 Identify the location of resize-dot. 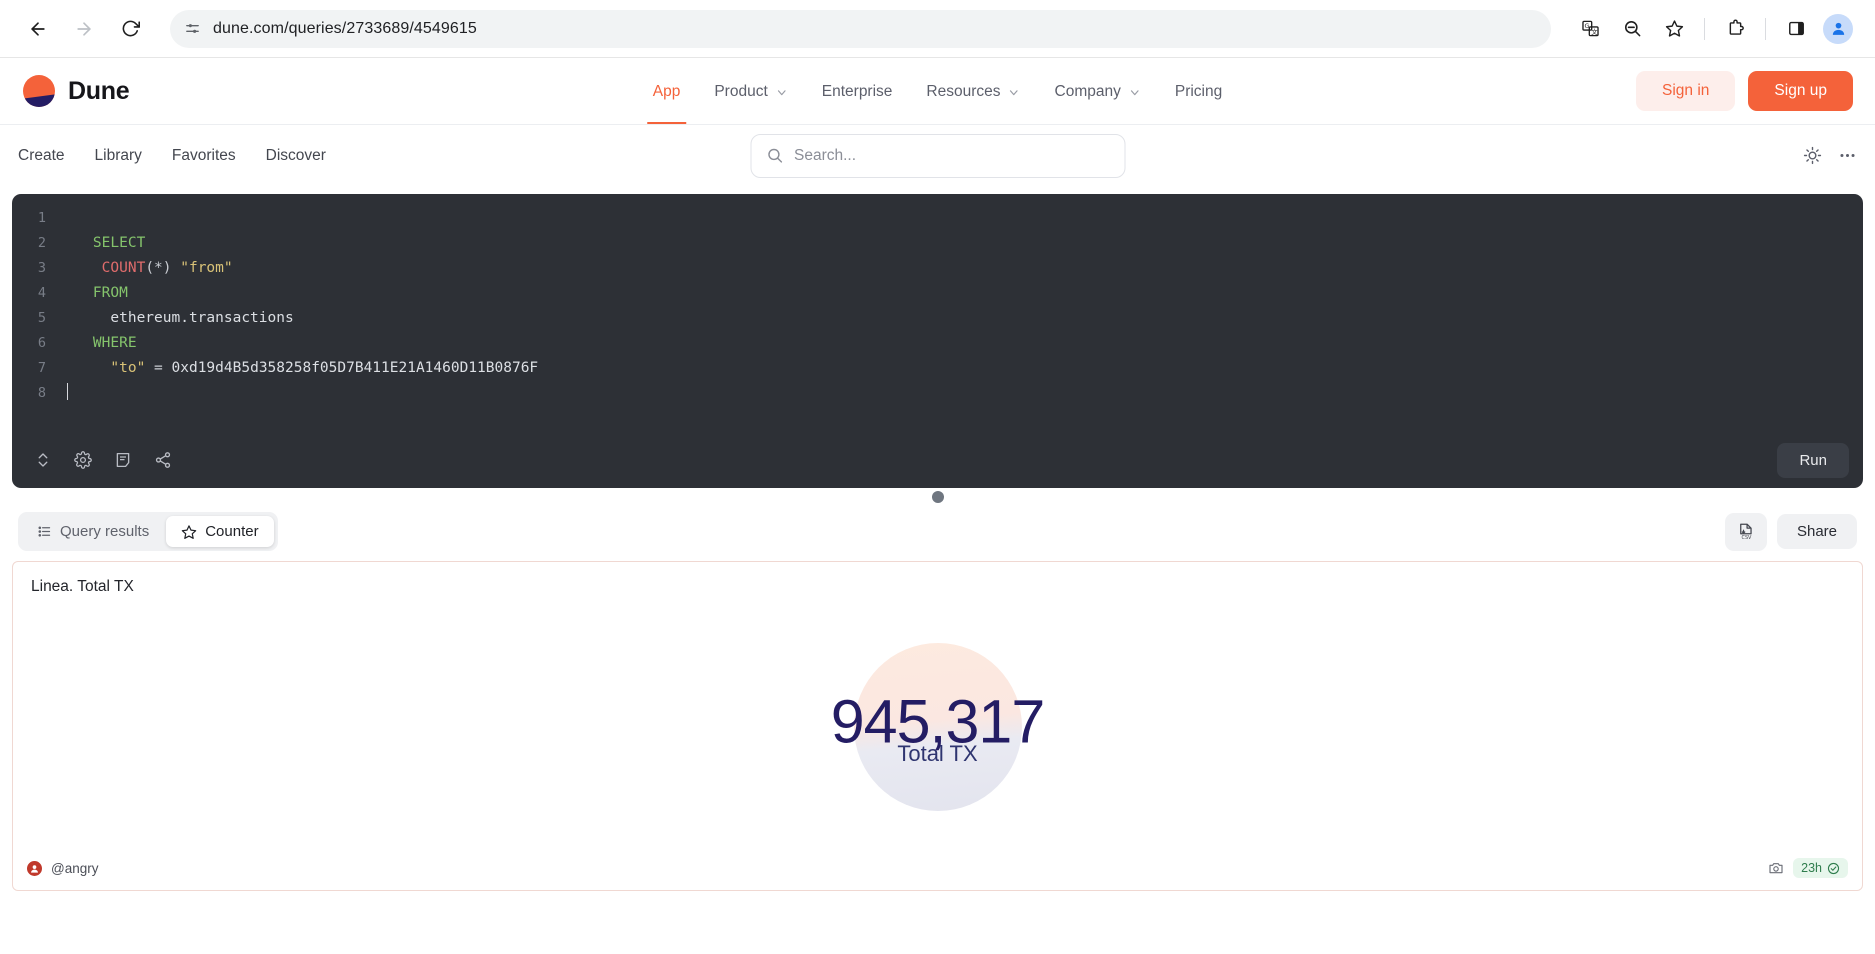
(937, 497).